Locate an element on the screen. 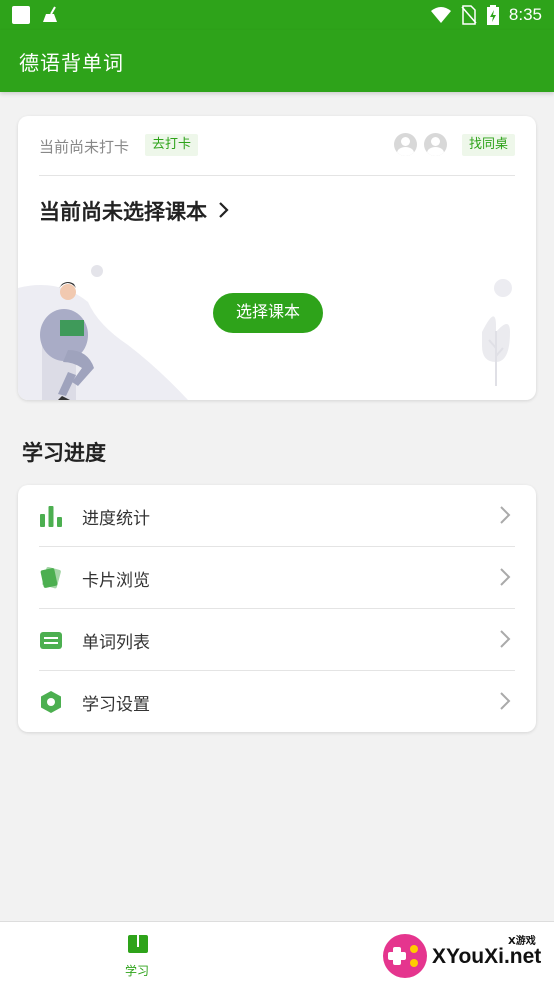 The height and width of the screenshot is (986, 554). menu-item-label: 进度统计 is located at coordinates (116, 519).